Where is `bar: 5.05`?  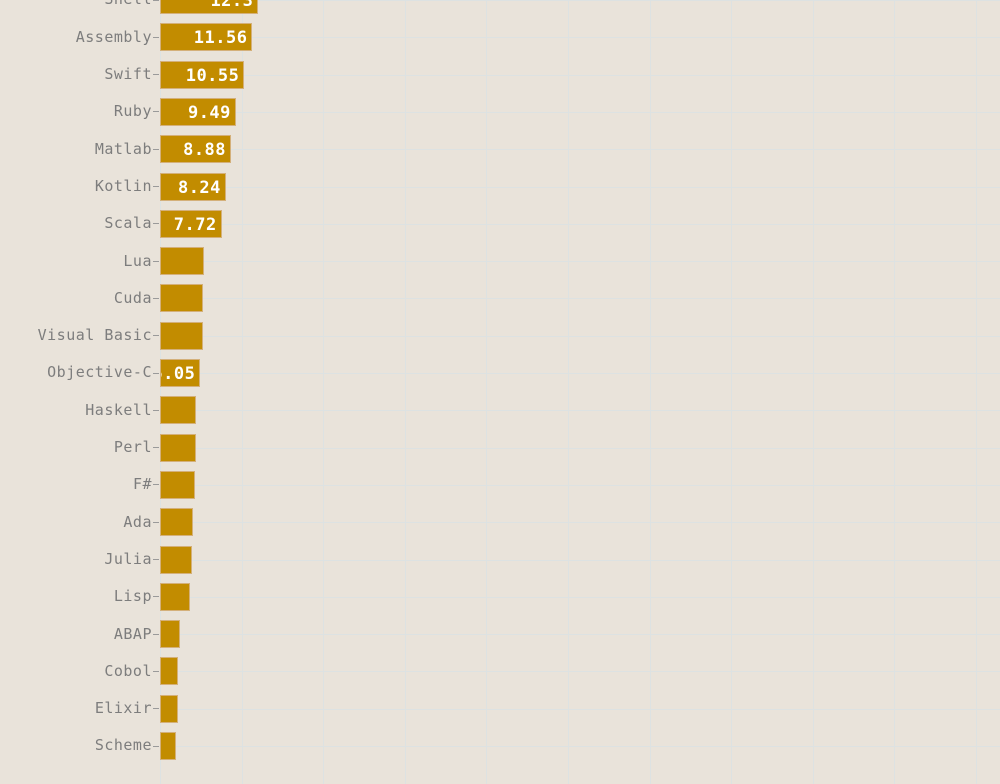 bar: 5.05 is located at coordinates (180, 373).